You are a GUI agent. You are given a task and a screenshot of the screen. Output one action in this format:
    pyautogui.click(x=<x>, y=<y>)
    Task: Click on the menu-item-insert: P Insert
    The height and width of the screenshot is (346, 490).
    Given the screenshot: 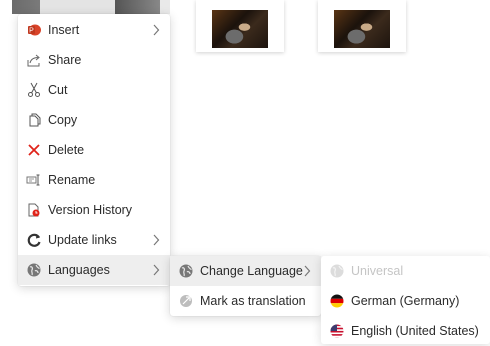 What is the action you would take?
    pyautogui.click(x=94, y=30)
    